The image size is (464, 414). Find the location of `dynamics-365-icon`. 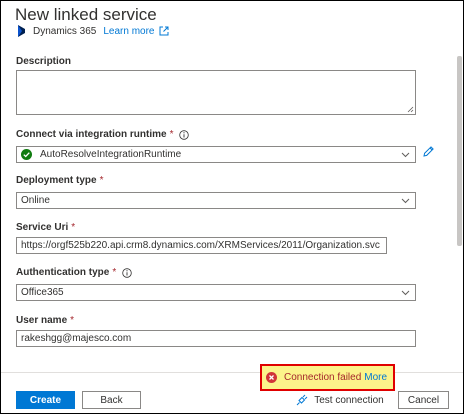

dynamics-365-icon is located at coordinates (21, 31).